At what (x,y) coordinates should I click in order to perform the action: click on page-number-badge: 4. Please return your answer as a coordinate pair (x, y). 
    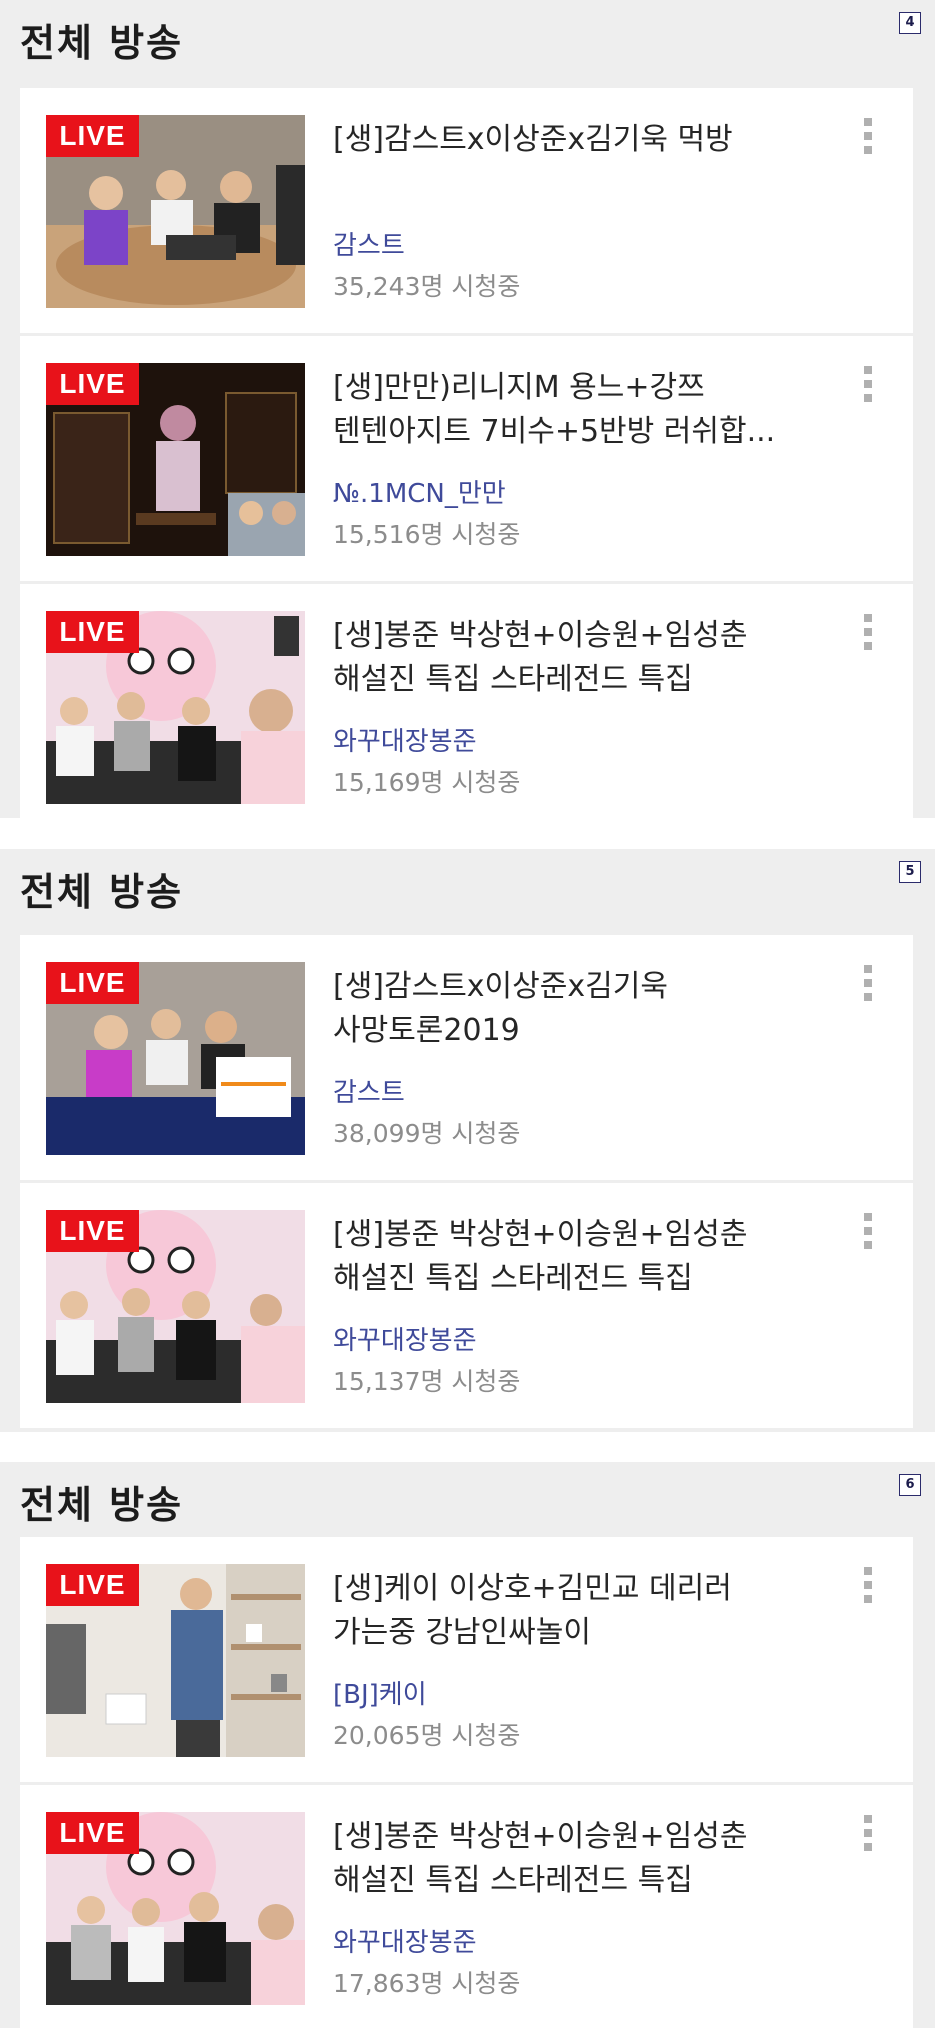
    Looking at the image, I should click on (910, 23).